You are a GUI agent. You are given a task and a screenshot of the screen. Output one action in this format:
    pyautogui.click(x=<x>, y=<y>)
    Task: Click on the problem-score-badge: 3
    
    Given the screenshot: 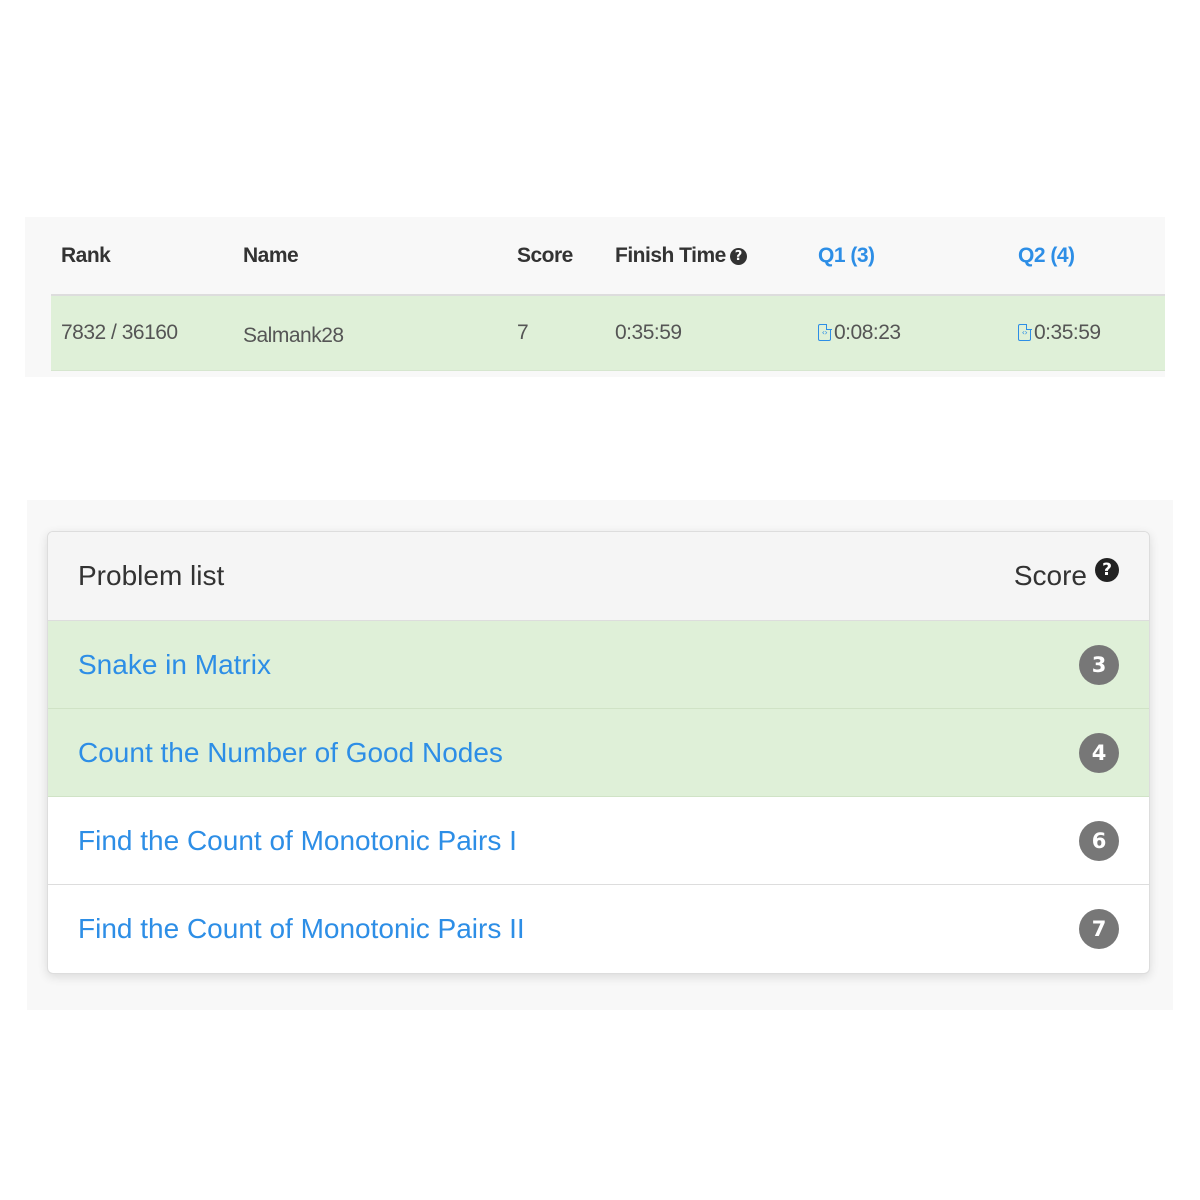 What is the action you would take?
    pyautogui.click(x=1099, y=664)
    